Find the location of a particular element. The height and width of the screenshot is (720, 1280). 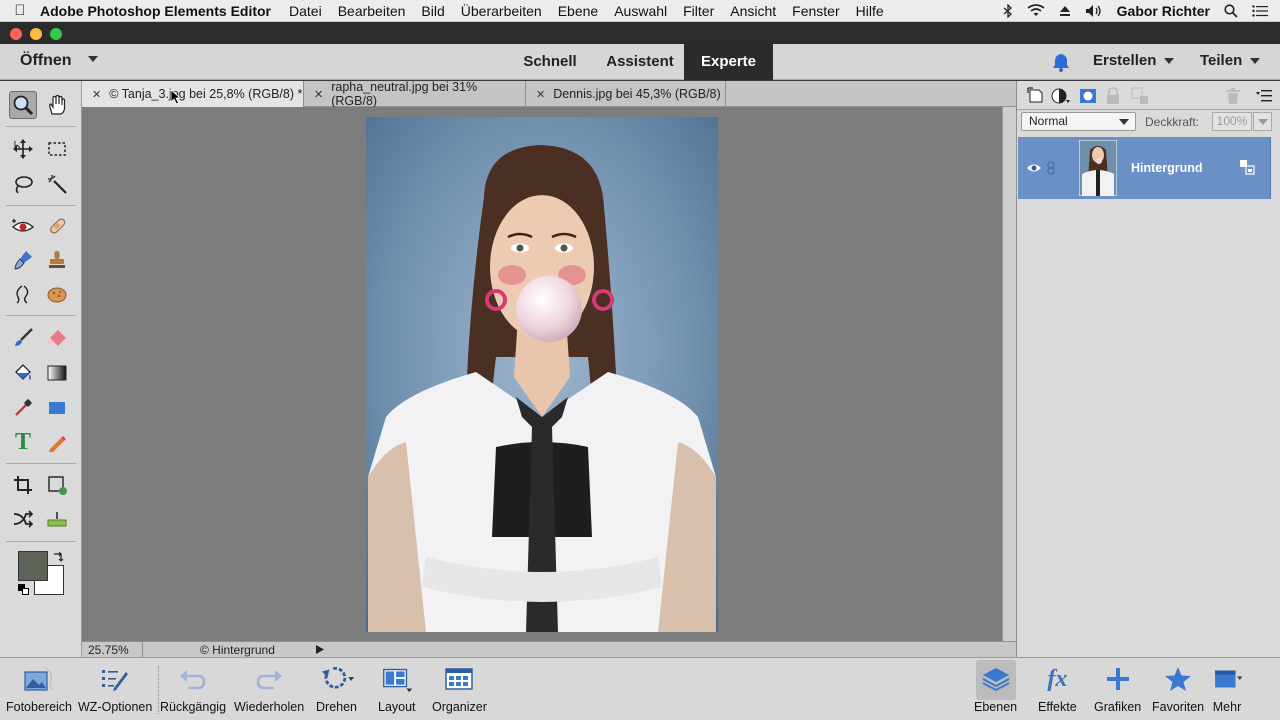

taskbar-separator is located at coordinates (158, 690).